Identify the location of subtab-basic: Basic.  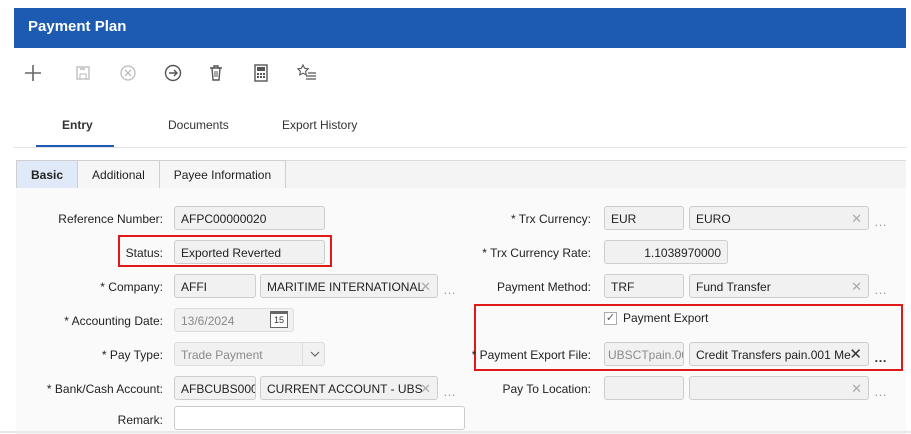
(47, 174).